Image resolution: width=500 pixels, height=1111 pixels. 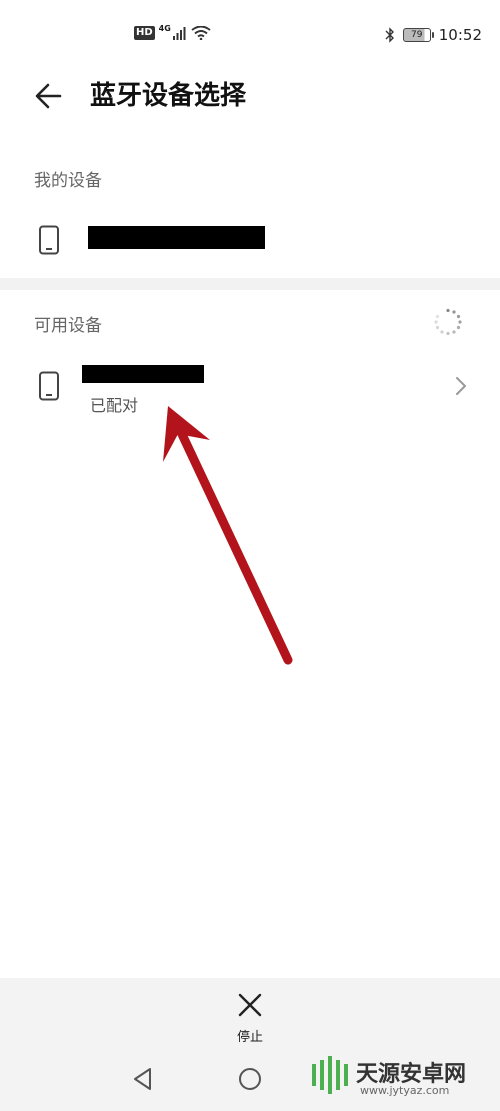 I want to click on section-divider, so click(x=250, y=284).